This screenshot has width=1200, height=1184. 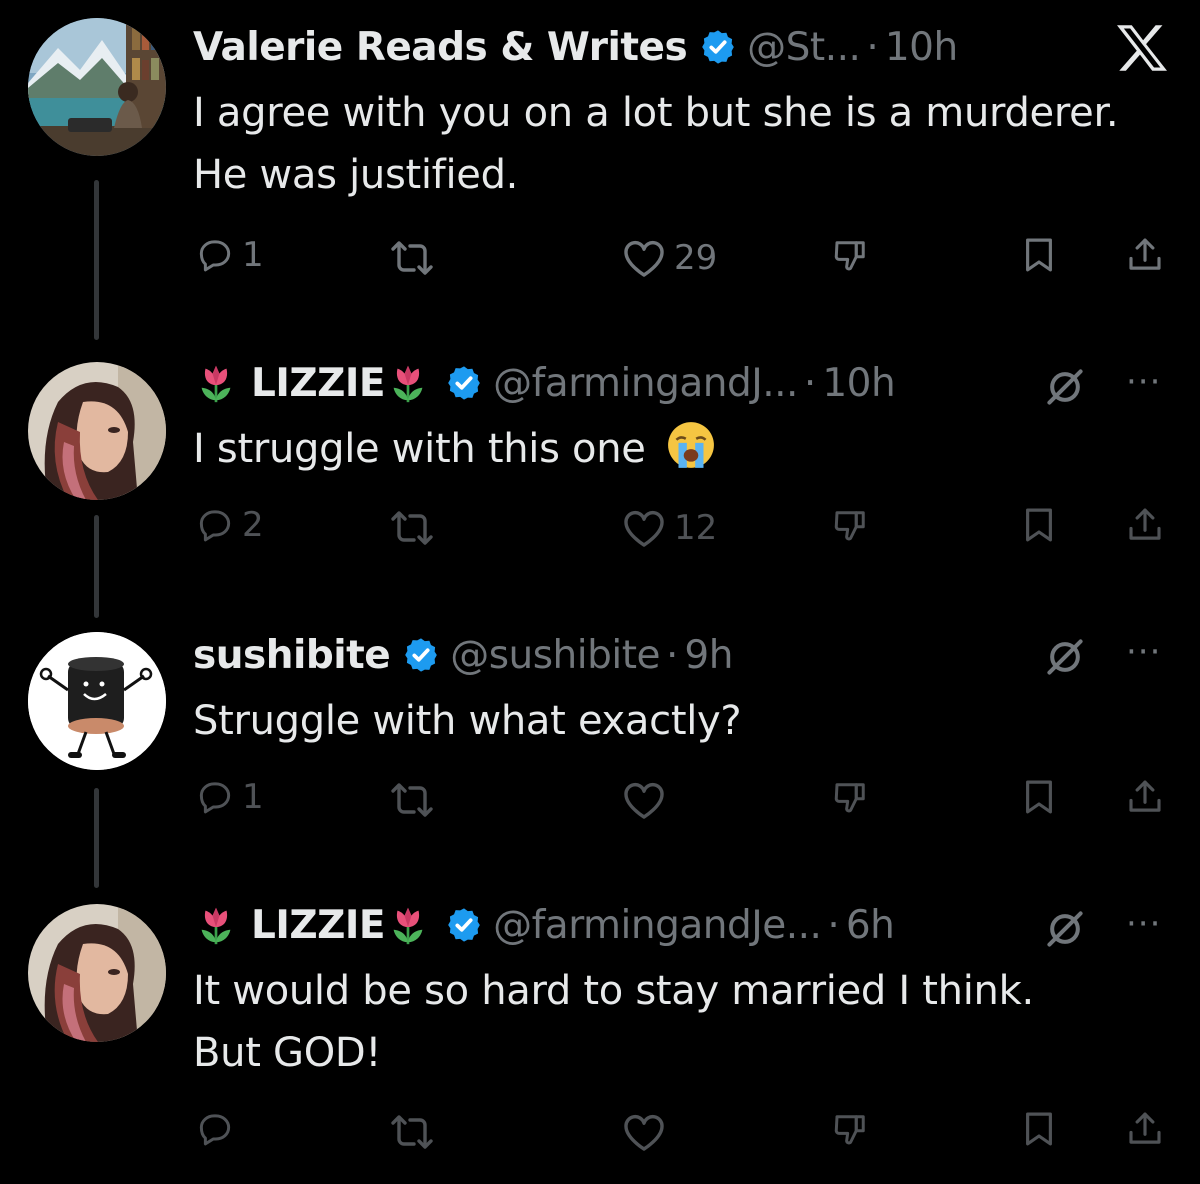 What do you see at coordinates (870, 925) in the screenshot?
I see `timestamp: 6h` at bounding box center [870, 925].